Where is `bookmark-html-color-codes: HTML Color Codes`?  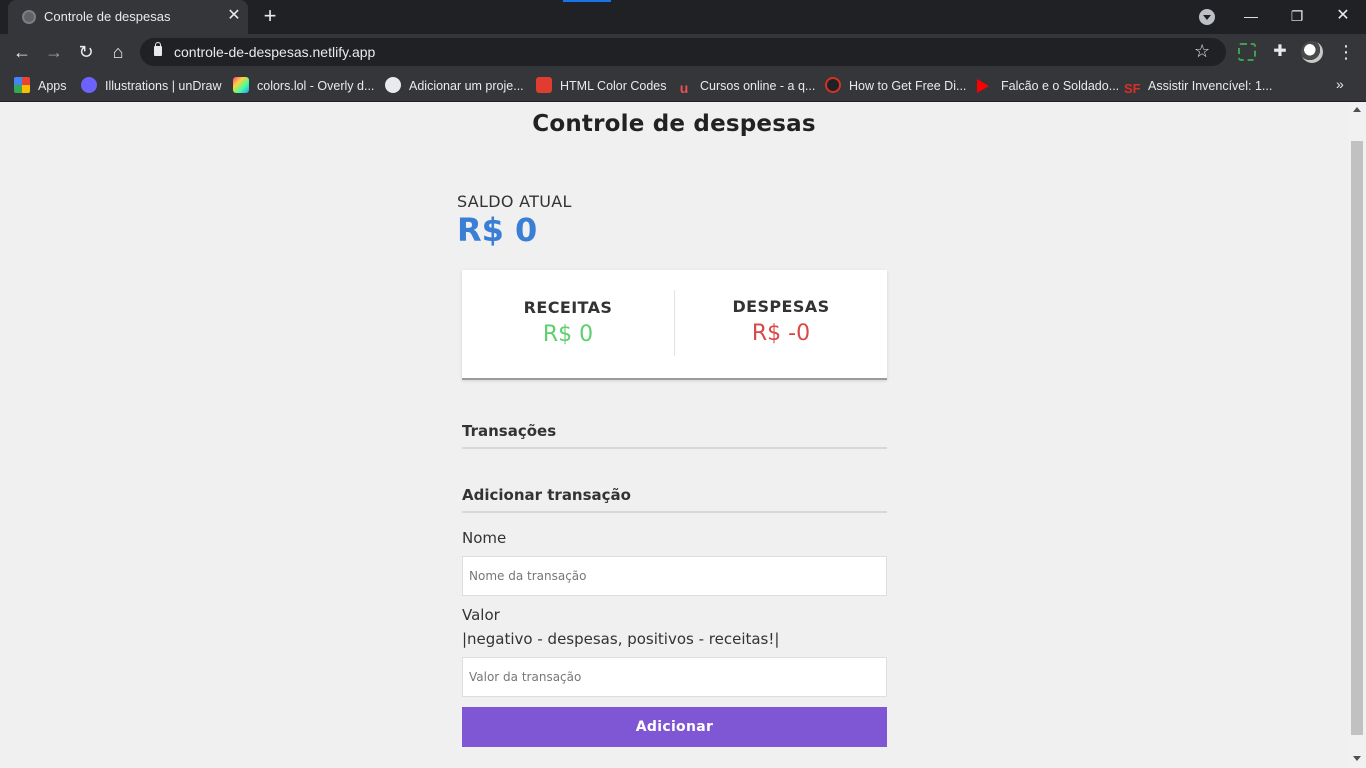
bookmark-html-color-codes: HTML Color Codes is located at coordinates (601, 86).